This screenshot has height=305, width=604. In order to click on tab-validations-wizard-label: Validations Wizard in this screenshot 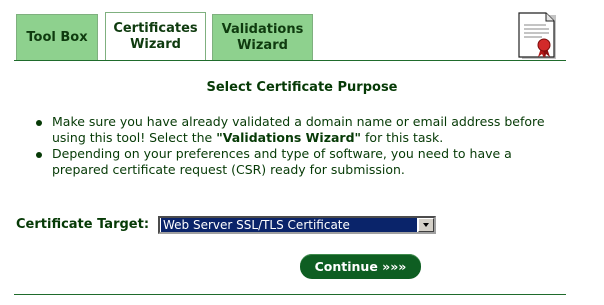, I will do `click(262, 37)`.